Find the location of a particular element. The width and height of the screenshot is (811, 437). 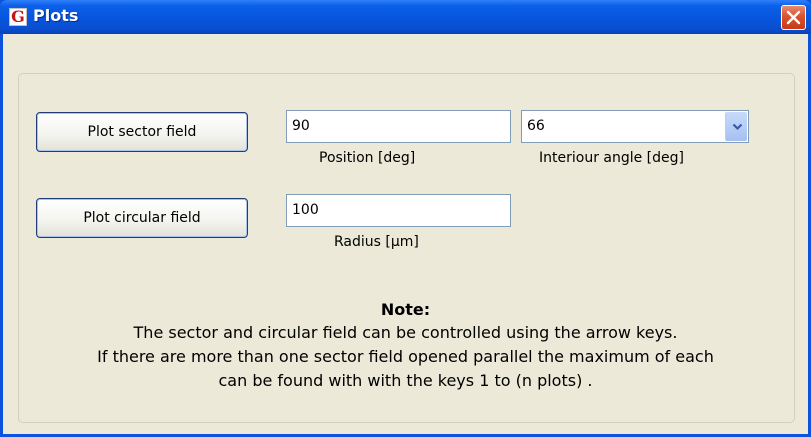

plot-circular-button: Plot circular field is located at coordinates (142, 218).